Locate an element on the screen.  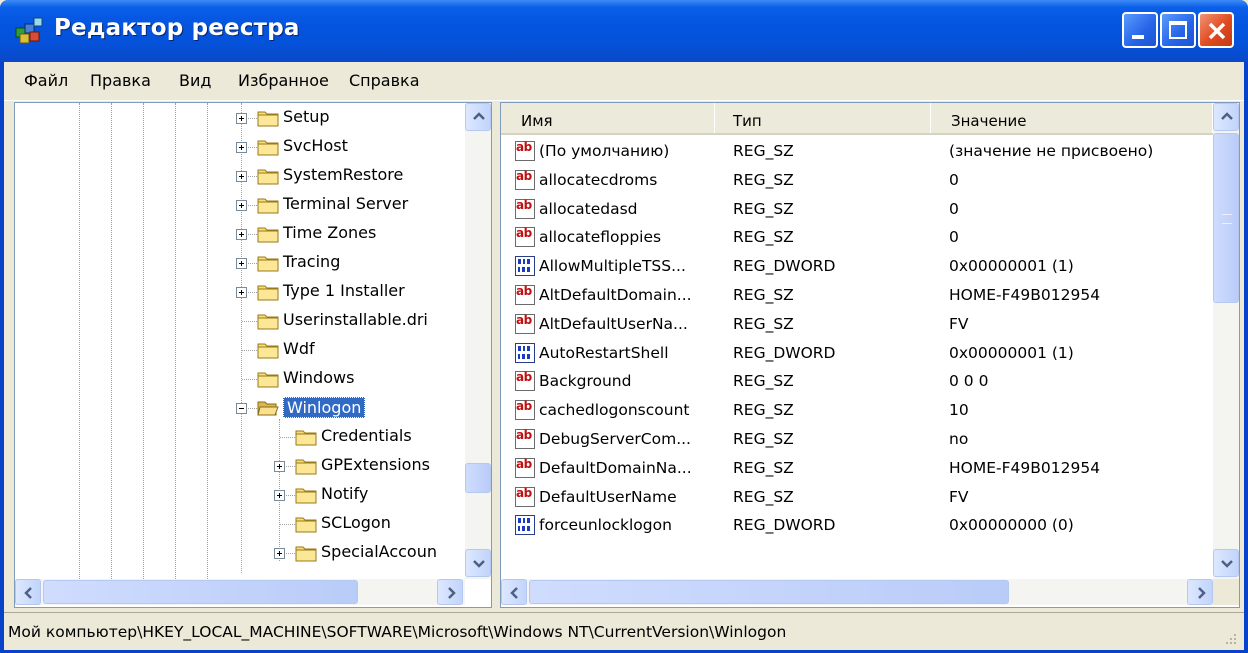
tree-item: Windows is located at coordinates (240, 379).